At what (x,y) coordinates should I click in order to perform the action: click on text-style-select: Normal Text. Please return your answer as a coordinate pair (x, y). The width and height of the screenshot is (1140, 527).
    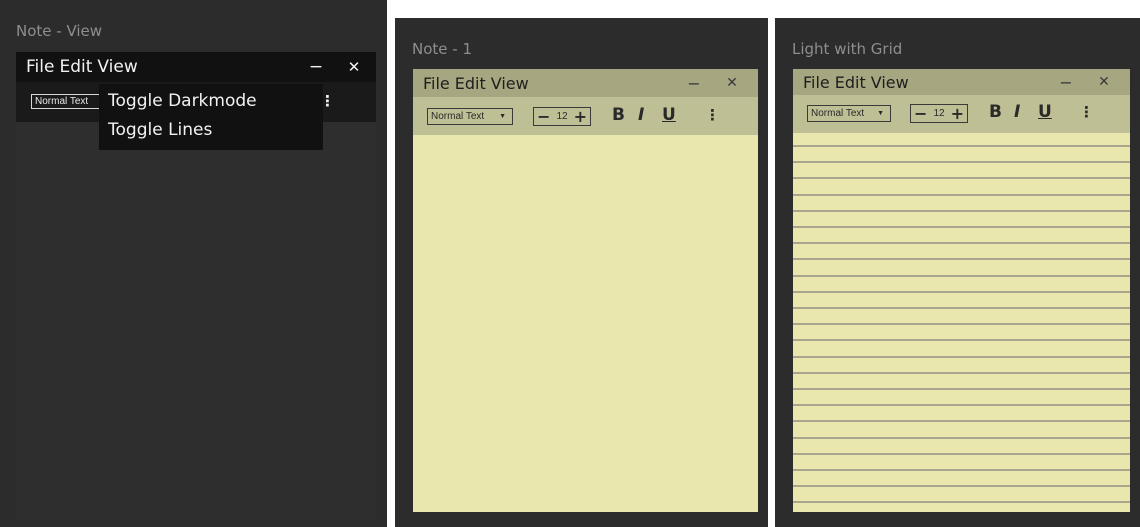
    Looking at the image, I should click on (66, 101).